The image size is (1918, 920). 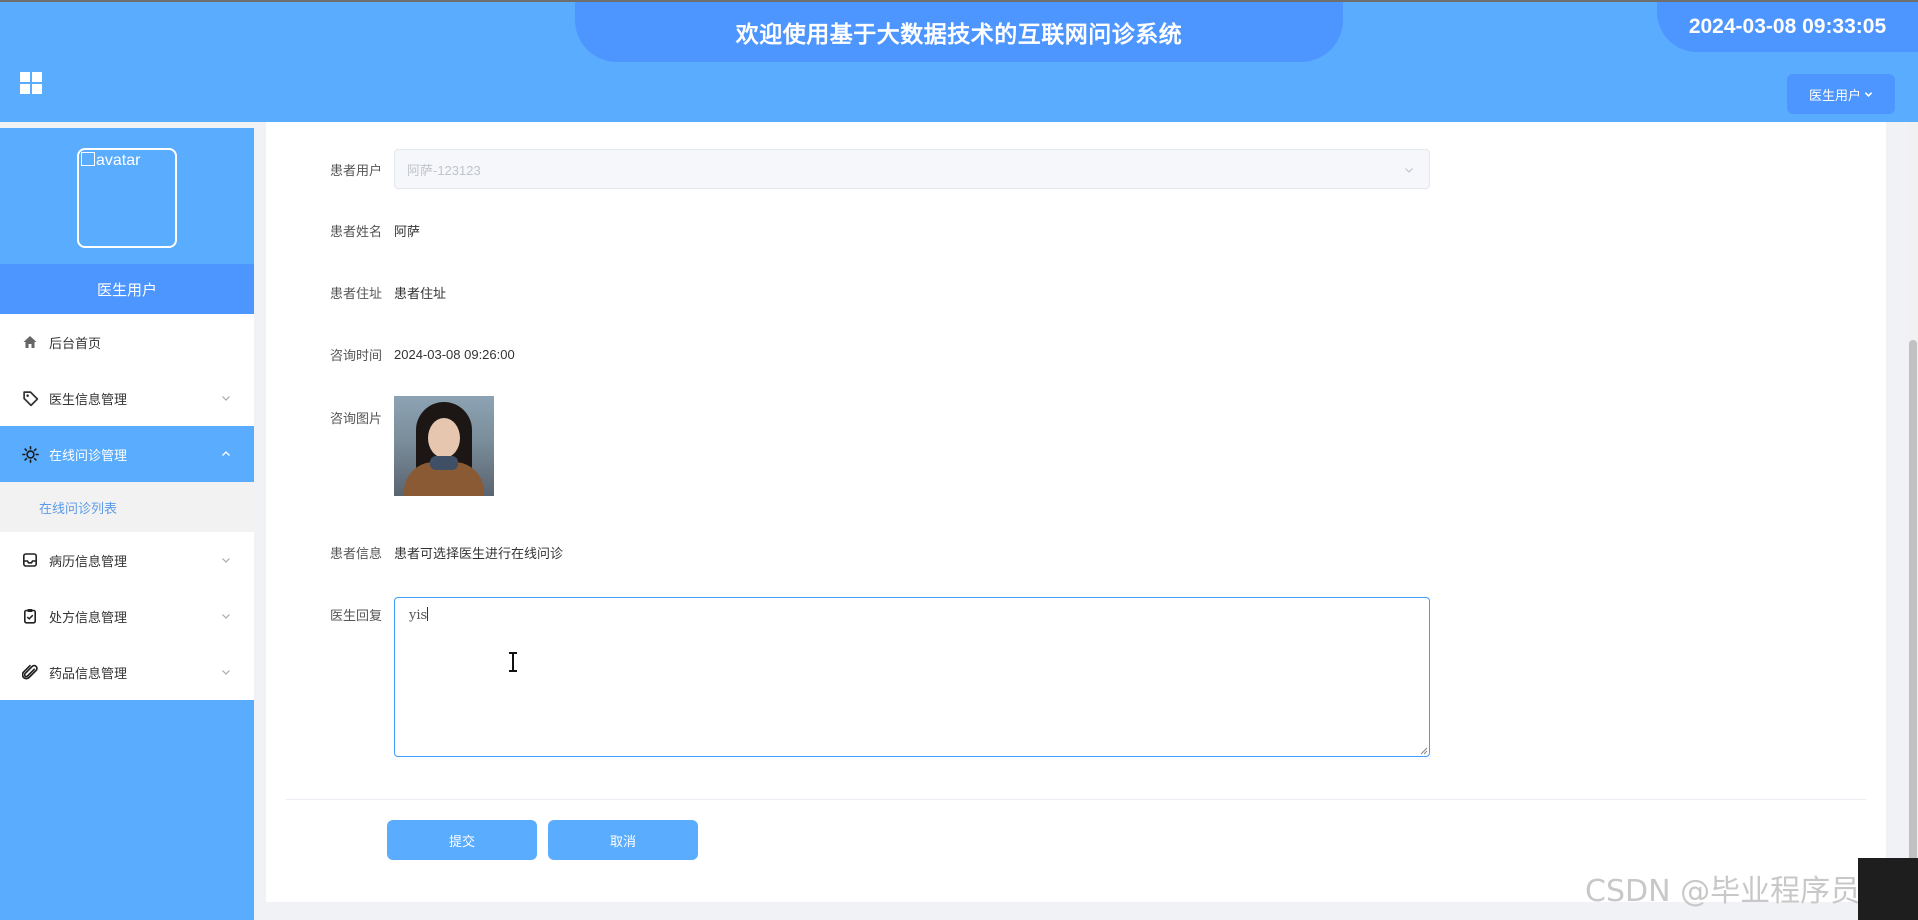 What do you see at coordinates (88, 159) in the screenshot?
I see `broken-image-icon` at bounding box center [88, 159].